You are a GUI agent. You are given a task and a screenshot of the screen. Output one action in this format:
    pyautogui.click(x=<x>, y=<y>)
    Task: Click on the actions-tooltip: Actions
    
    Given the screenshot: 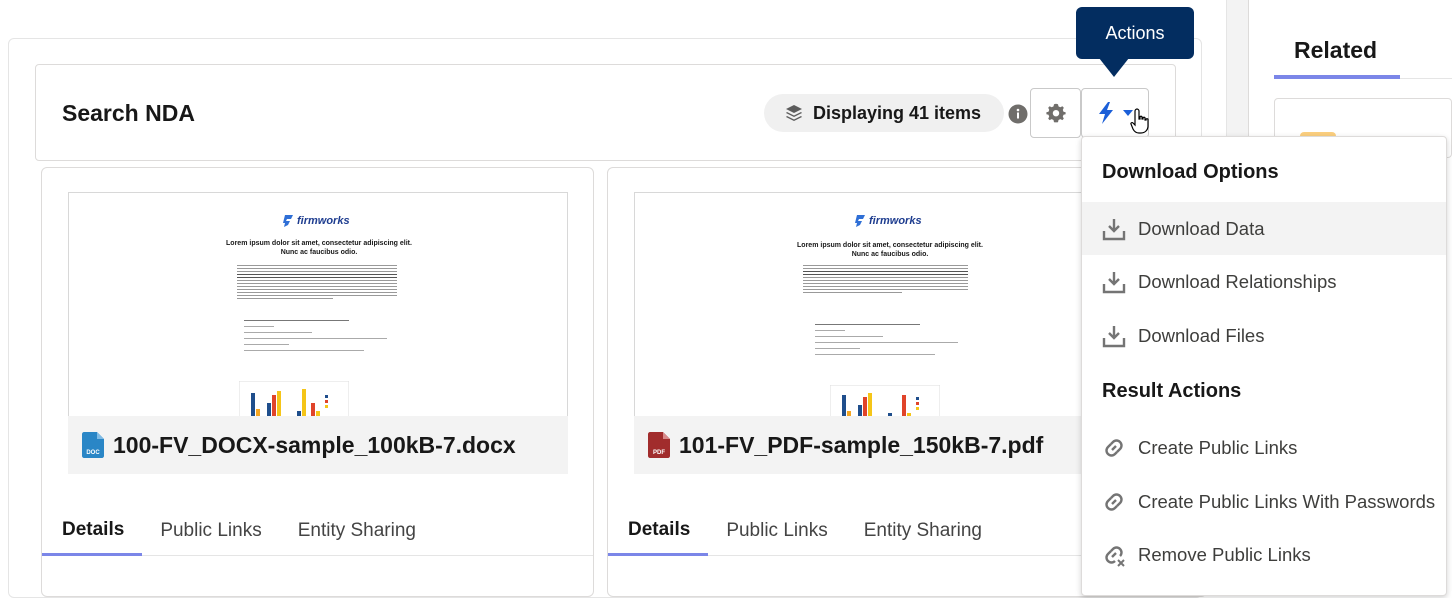 What is the action you would take?
    pyautogui.click(x=1135, y=33)
    